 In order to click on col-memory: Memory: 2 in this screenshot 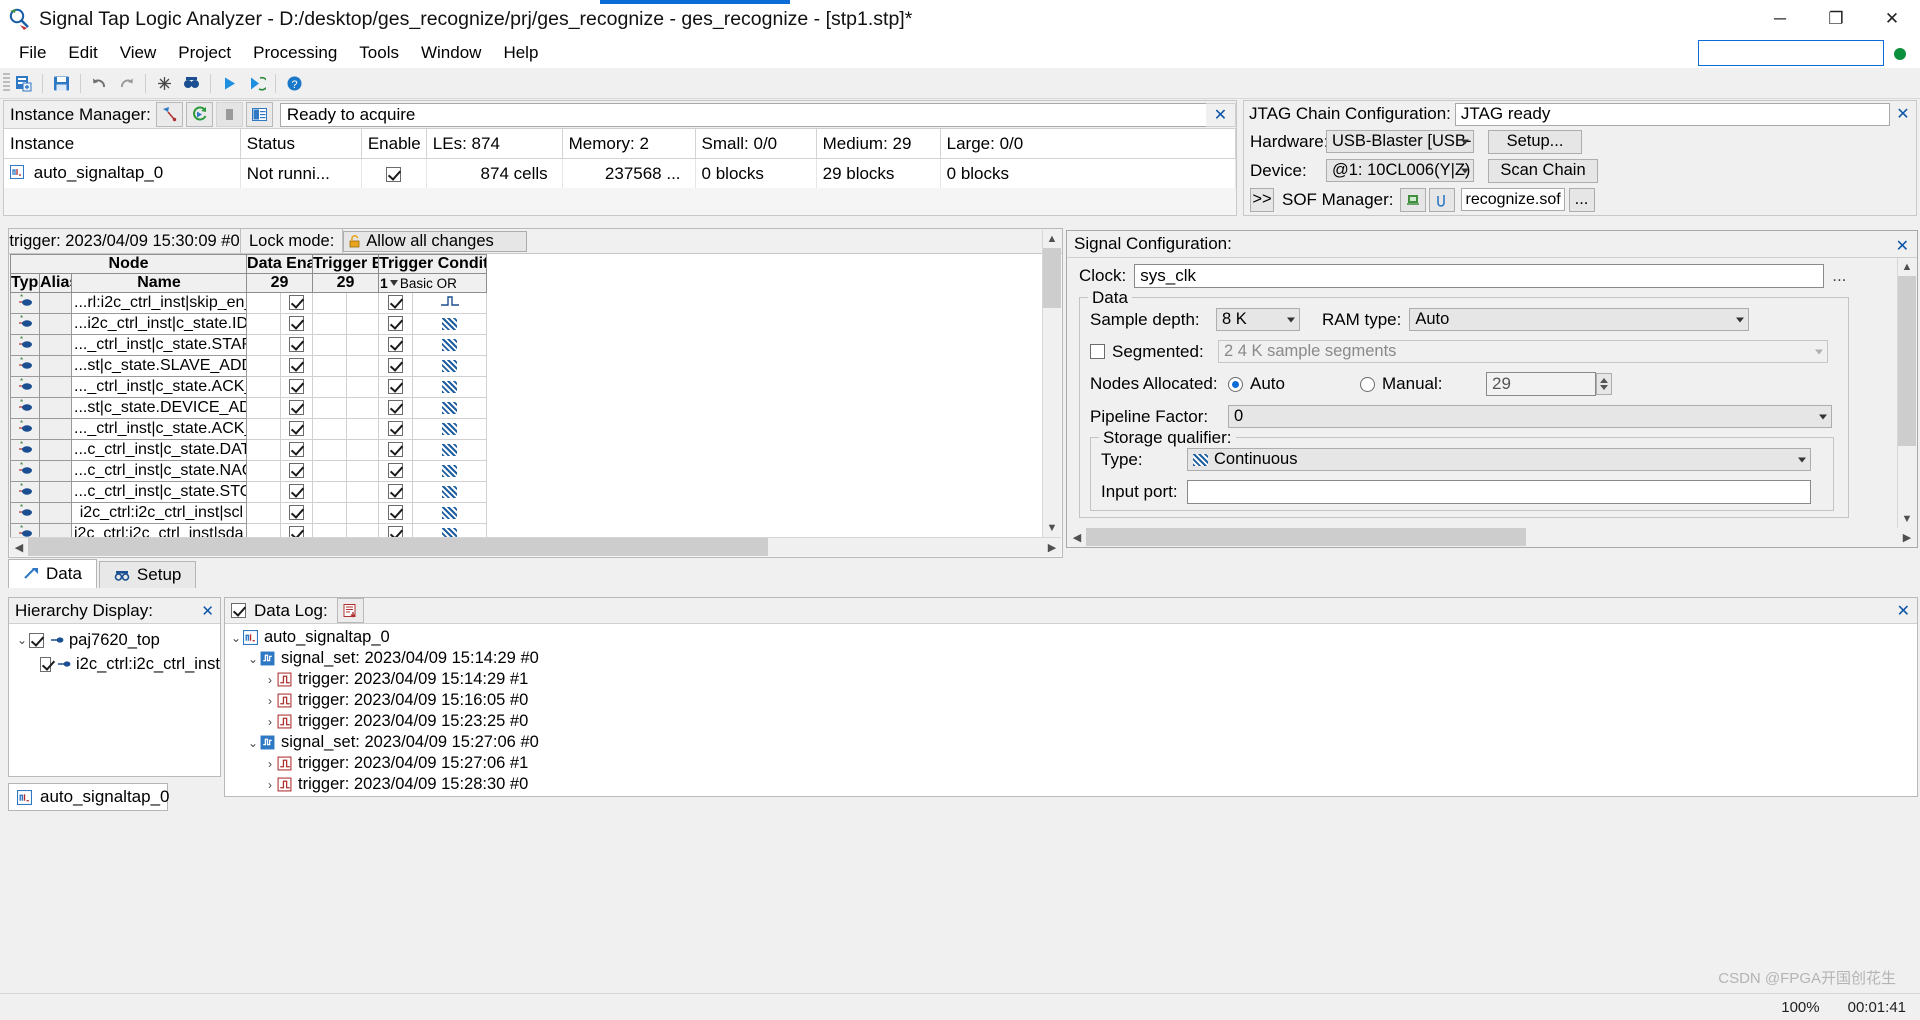, I will do `click(629, 144)`.